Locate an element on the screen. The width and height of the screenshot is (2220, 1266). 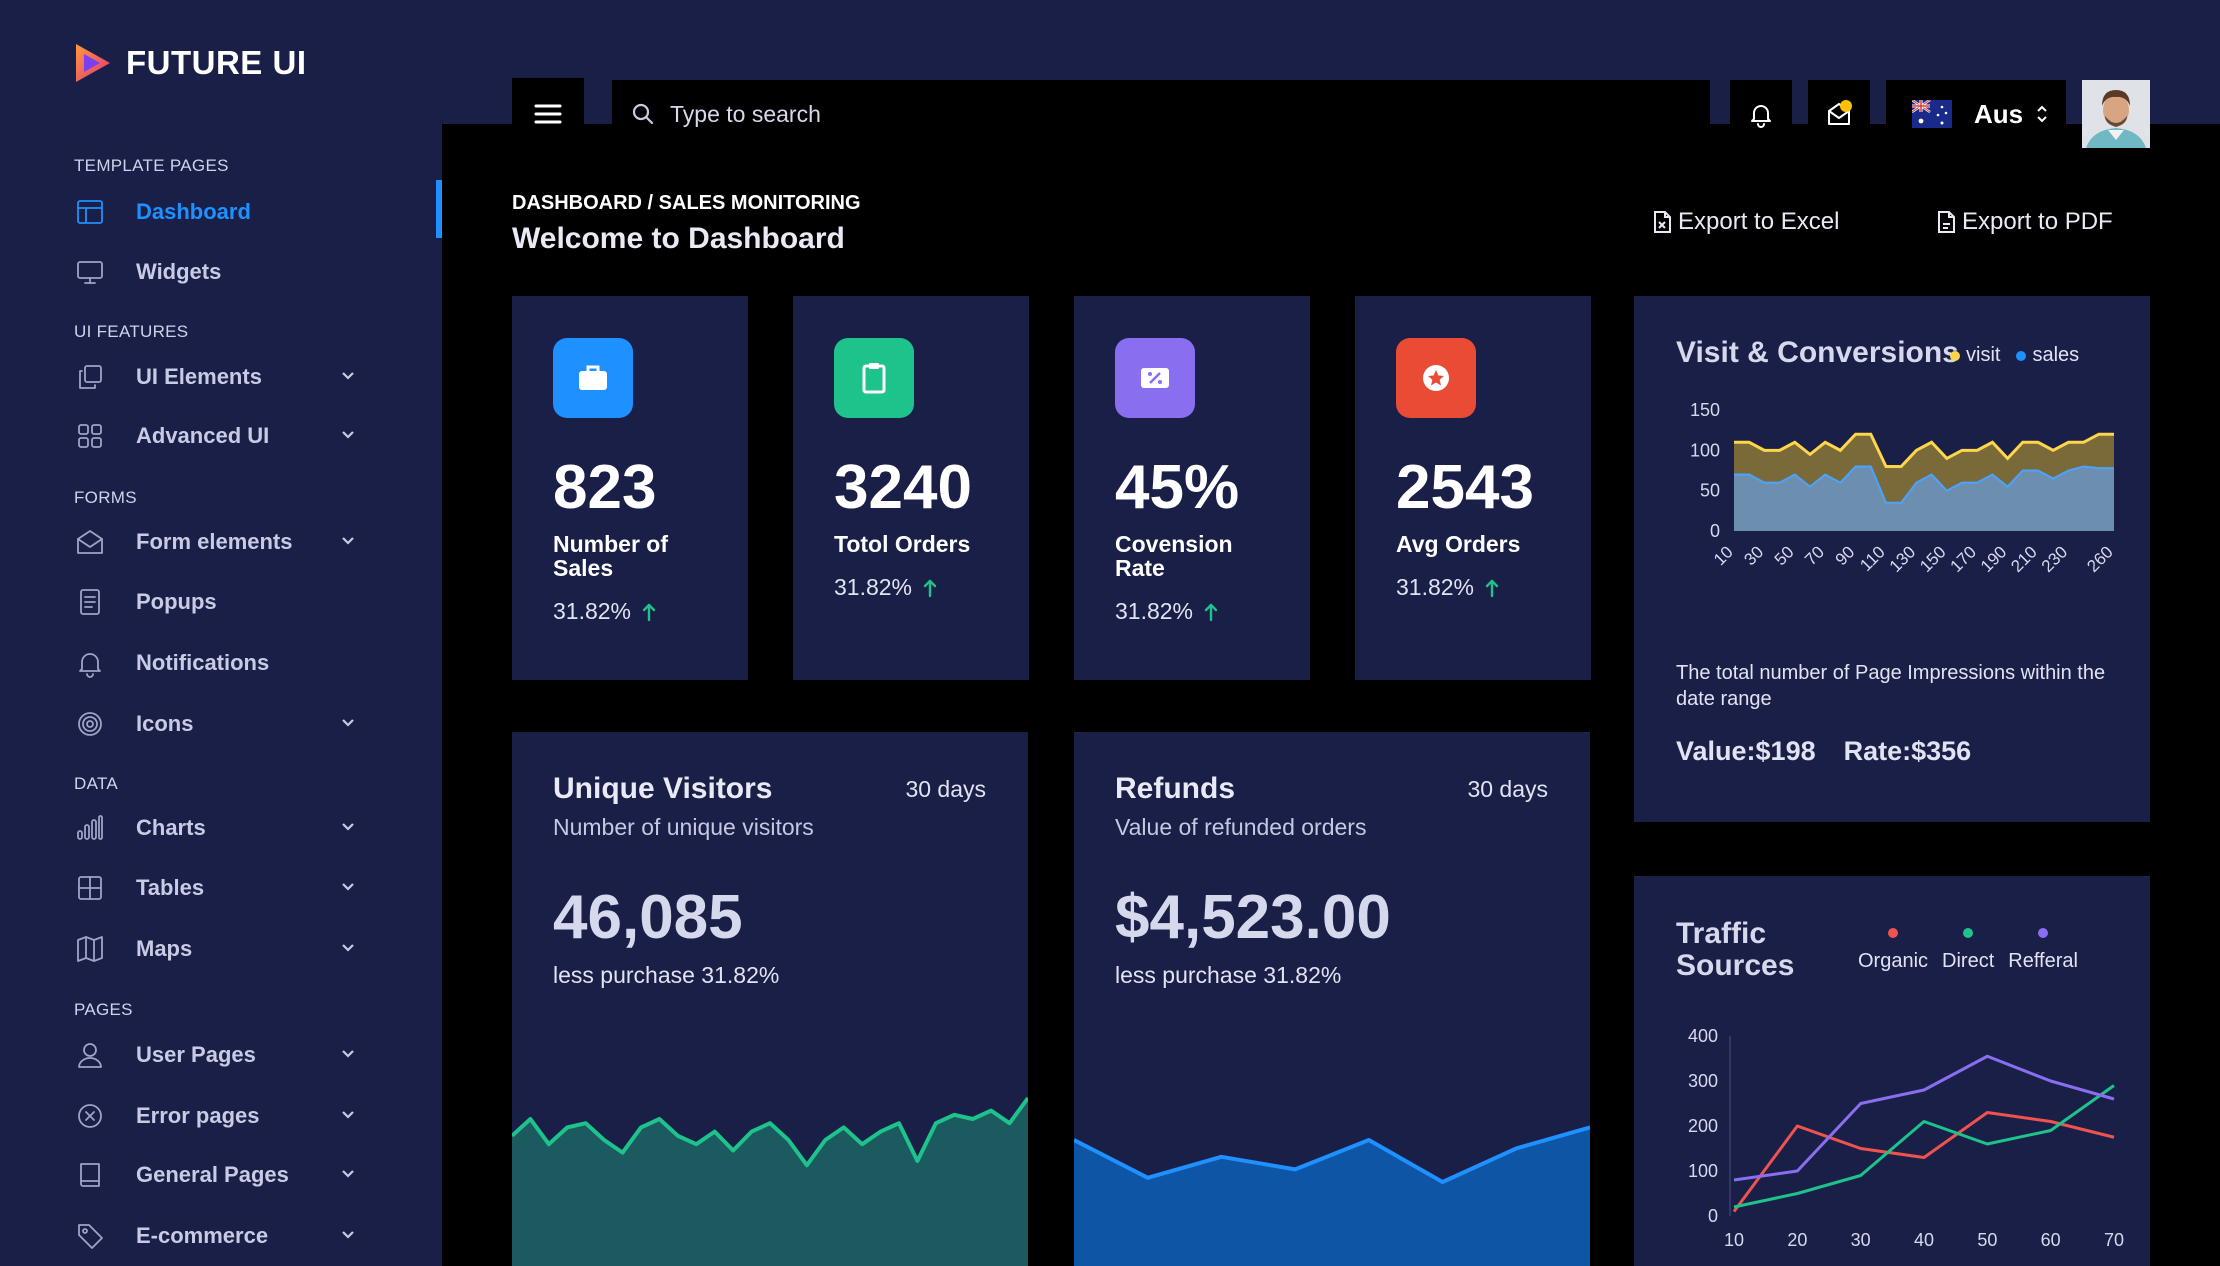
breadcrumb: DASHBOARD / SALES MONITORING is located at coordinates (686, 203).